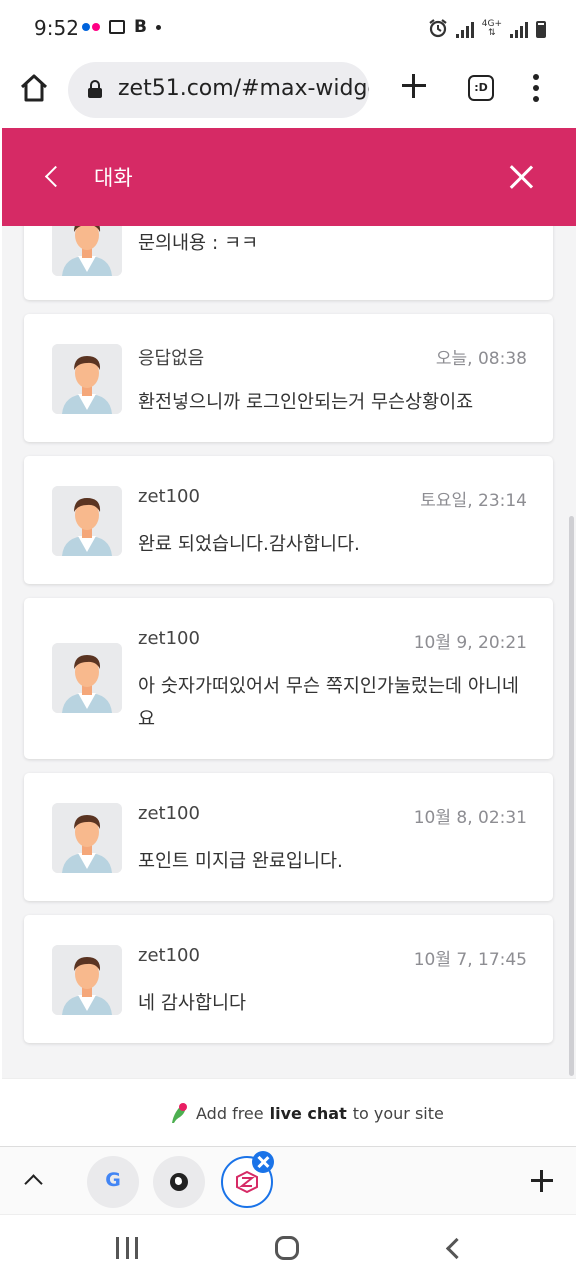 The width and height of the screenshot is (576, 1280). Describe the element at coordinates (288, 29) in the screenshot. I see `status-bar: 9:52 B 4G+ ⇅` at that location.